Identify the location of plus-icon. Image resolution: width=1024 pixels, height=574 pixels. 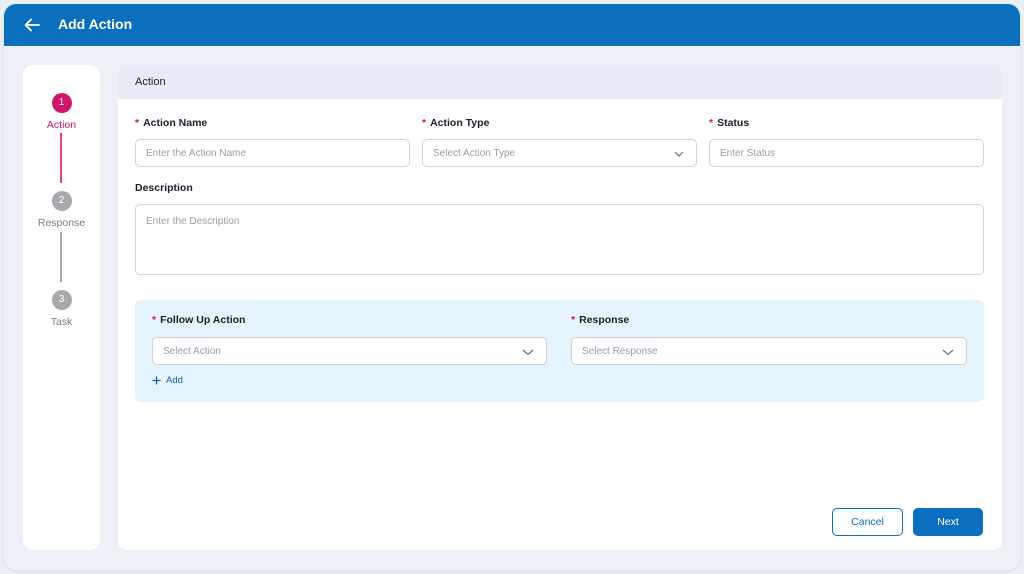
(156, 380).